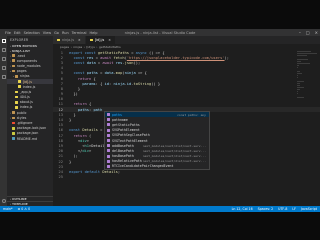 Image resolution: width=320 pixels, height=240 pixels. What do you see at coordinates (282, 209) in the screenshot?
I see `status-right-item: UTF-8` at bounding box center [282, 209].